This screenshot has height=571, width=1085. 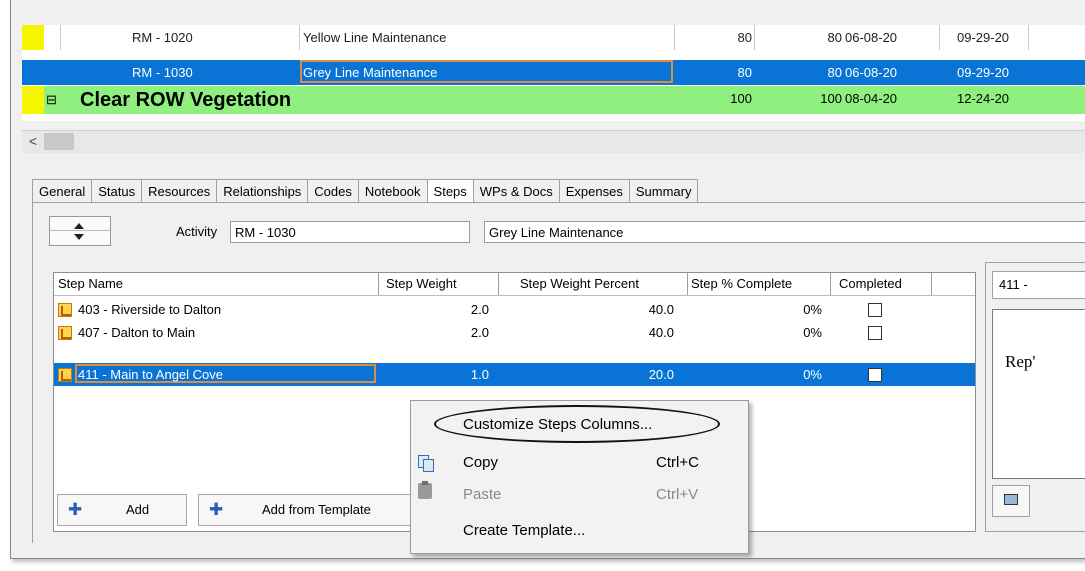 What do you see at coordinates (871, 98) in the screenshot?
I see `start-date: 08-04-20` at bounding box center [871, 98].